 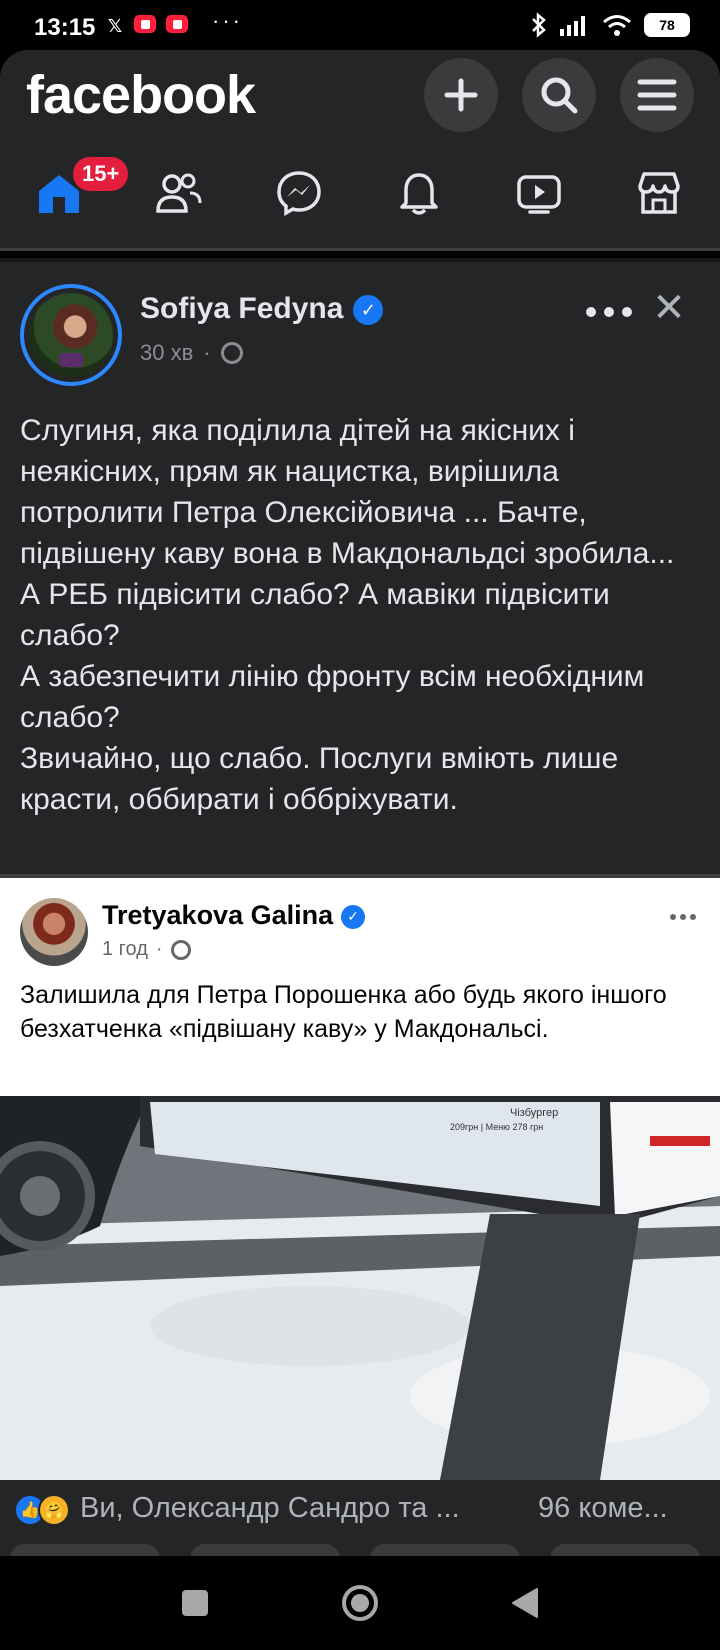 I want to click on post-author-name: Sofiya Fedyna, so click(x=241, y=308).